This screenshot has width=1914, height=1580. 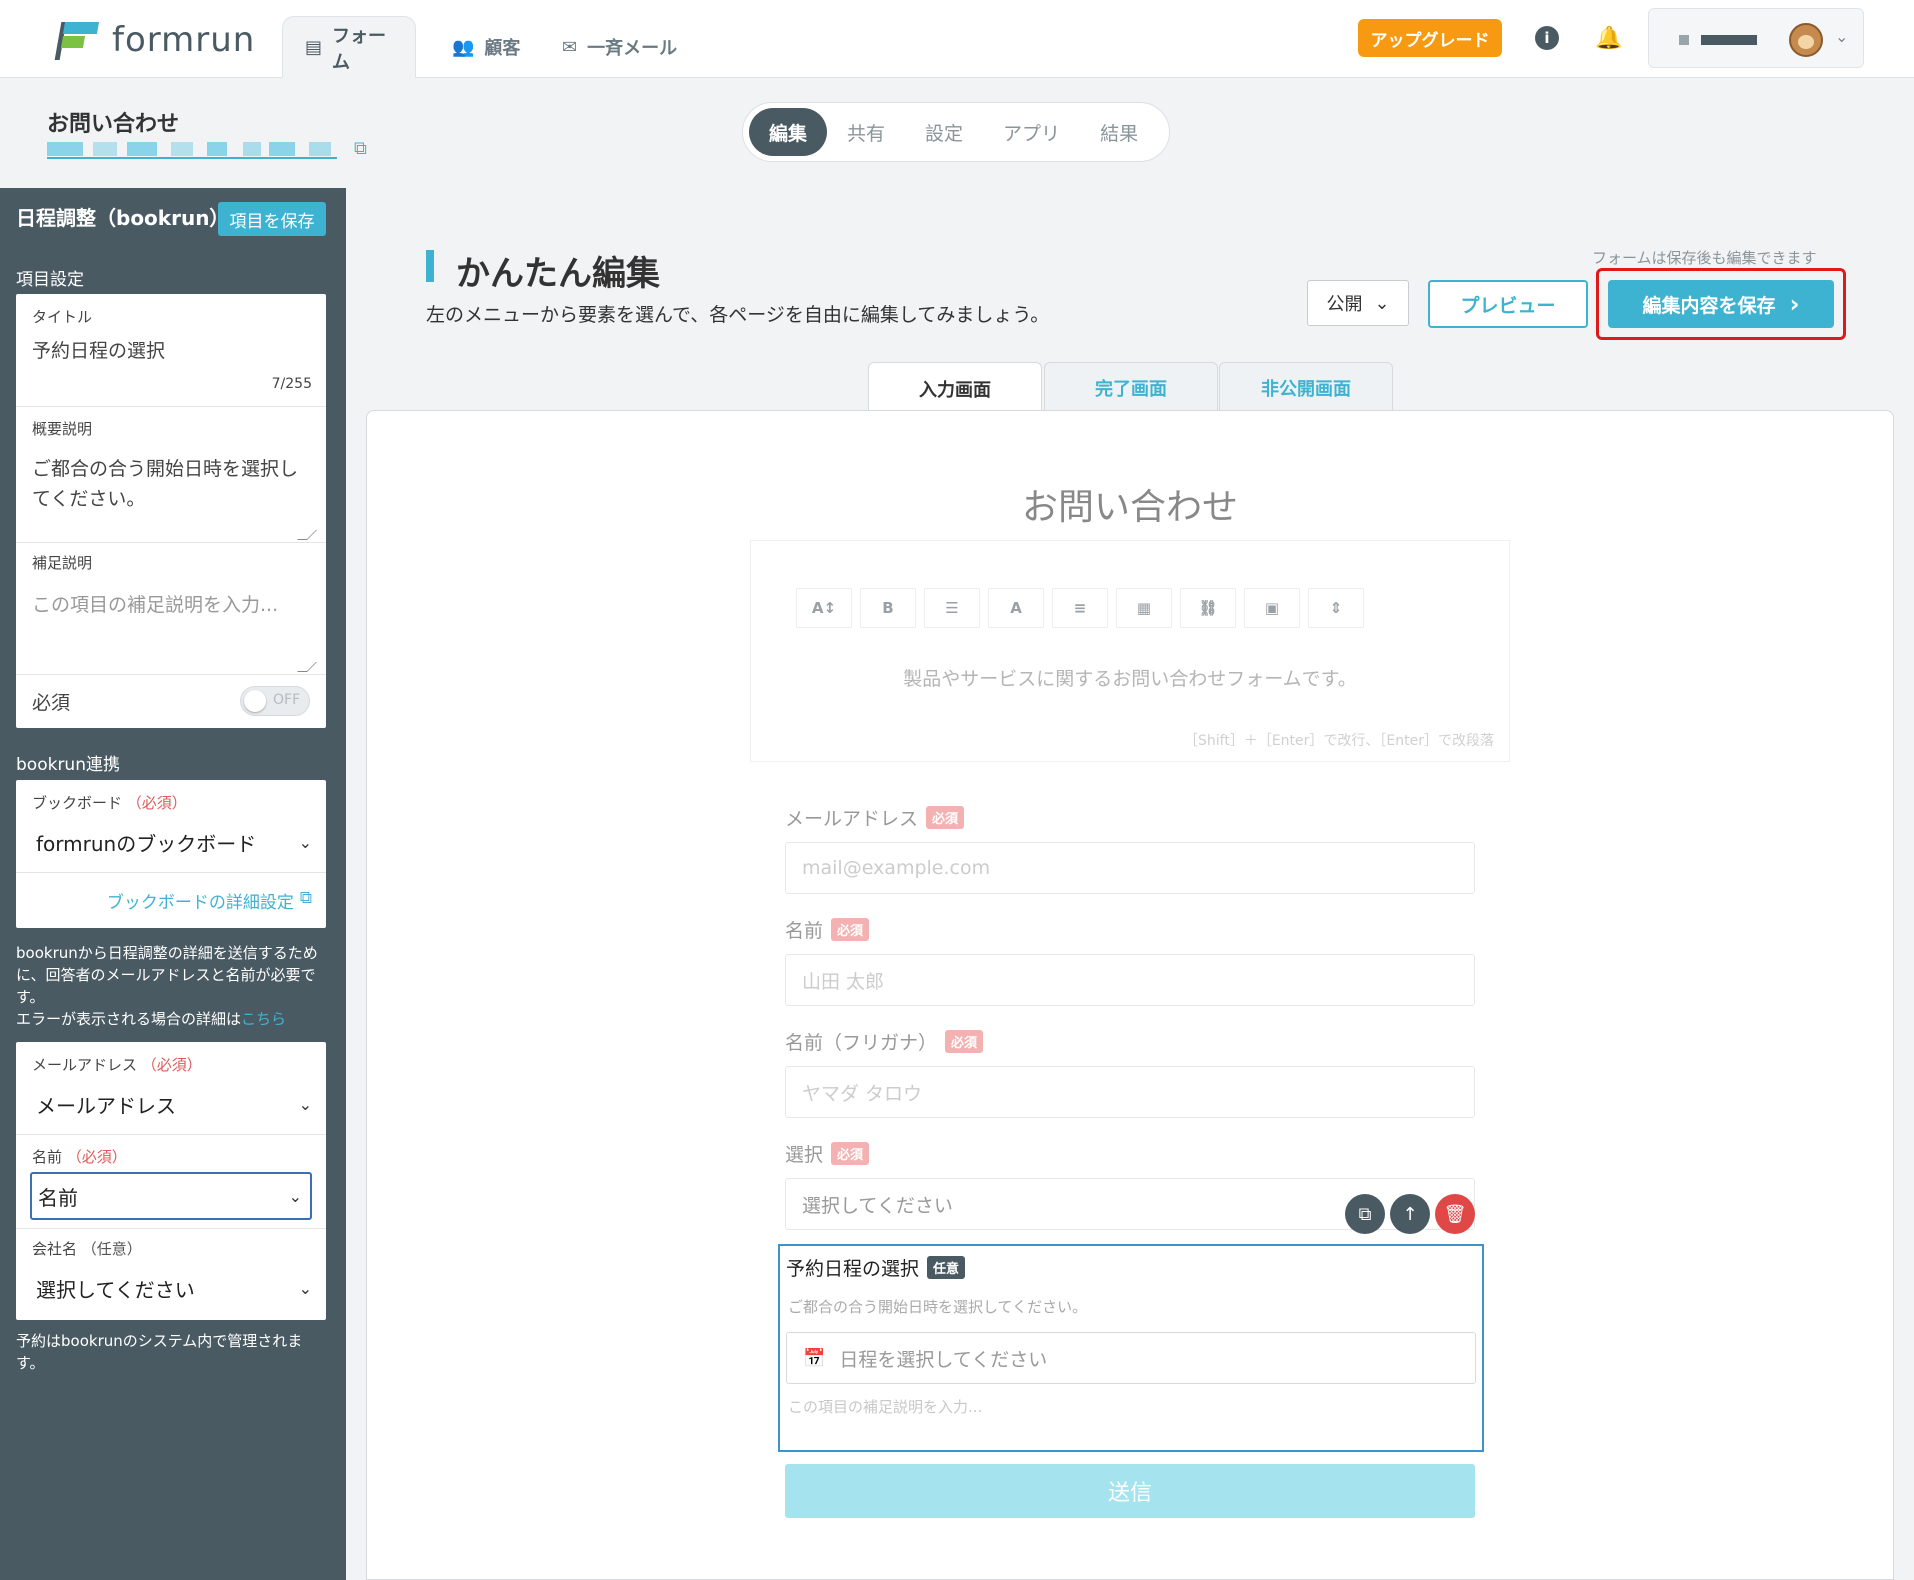 I want to click on align-icon: ≡, so click(x=1080, y=608).